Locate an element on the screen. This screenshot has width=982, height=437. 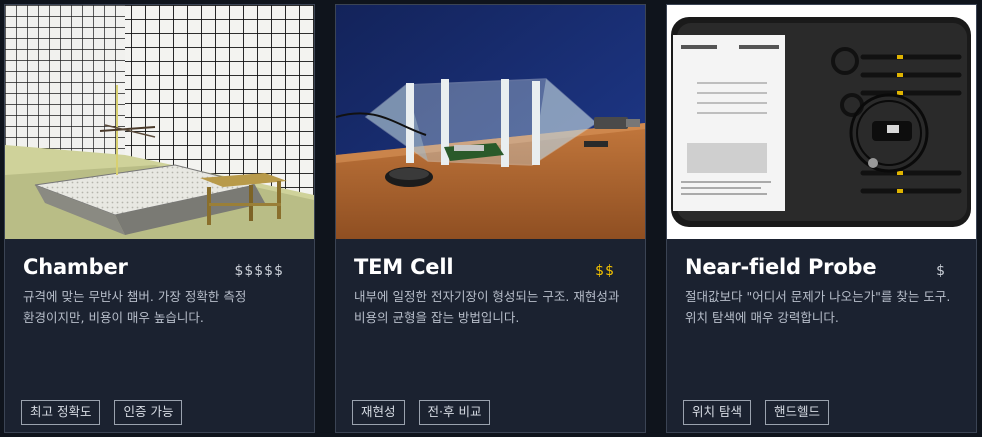
tag-list: 위치 탐색 핸드헬드 is located at coordinates (756, 412).